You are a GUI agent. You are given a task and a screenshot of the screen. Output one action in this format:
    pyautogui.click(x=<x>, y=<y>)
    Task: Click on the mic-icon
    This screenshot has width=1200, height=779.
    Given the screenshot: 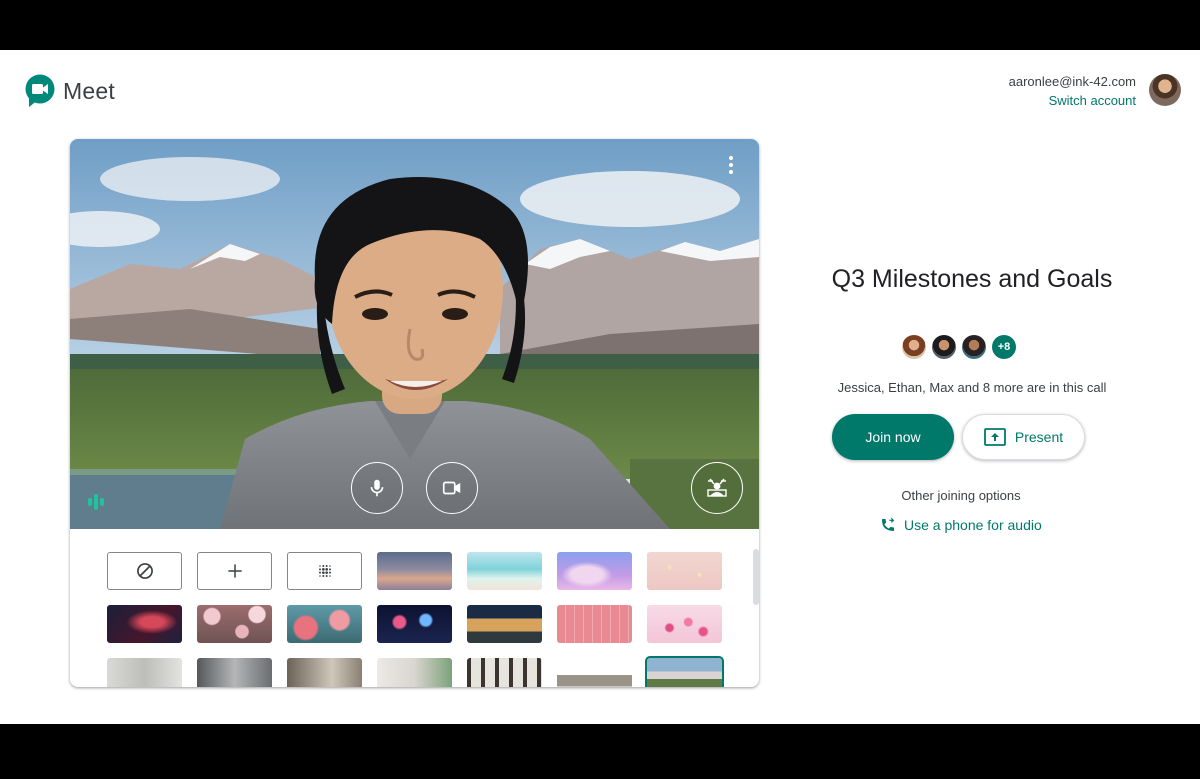 What is the action you would take?
    pyautogui.click(x=377, y=488)
    